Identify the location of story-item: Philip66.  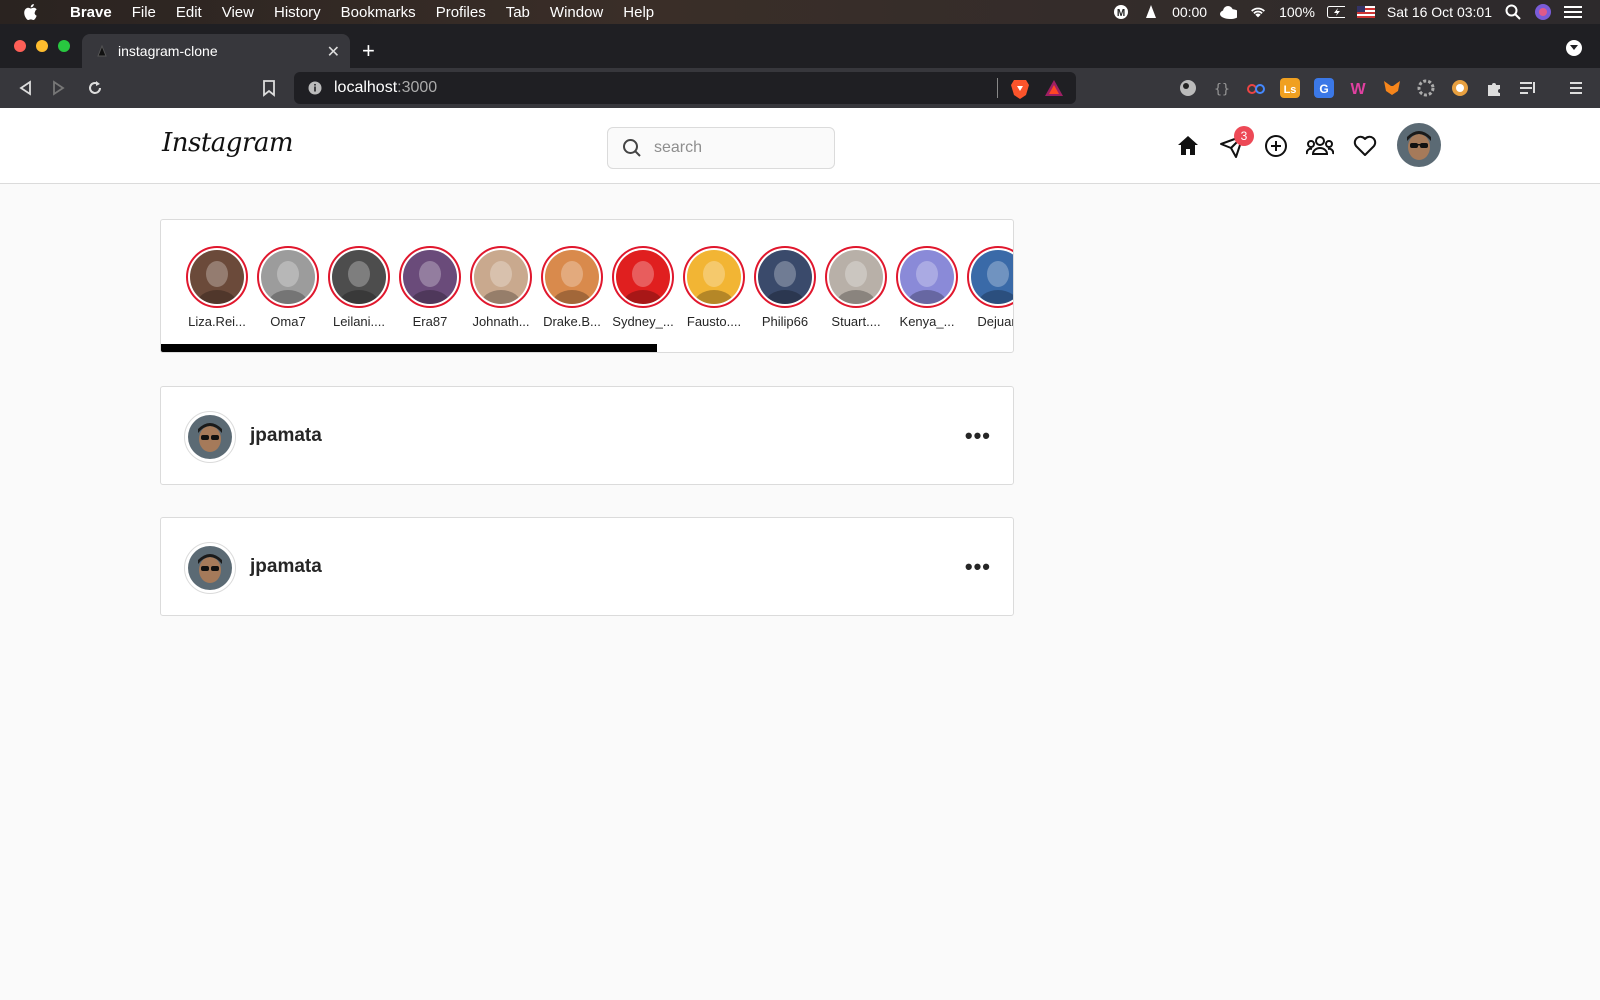
(785, 287).